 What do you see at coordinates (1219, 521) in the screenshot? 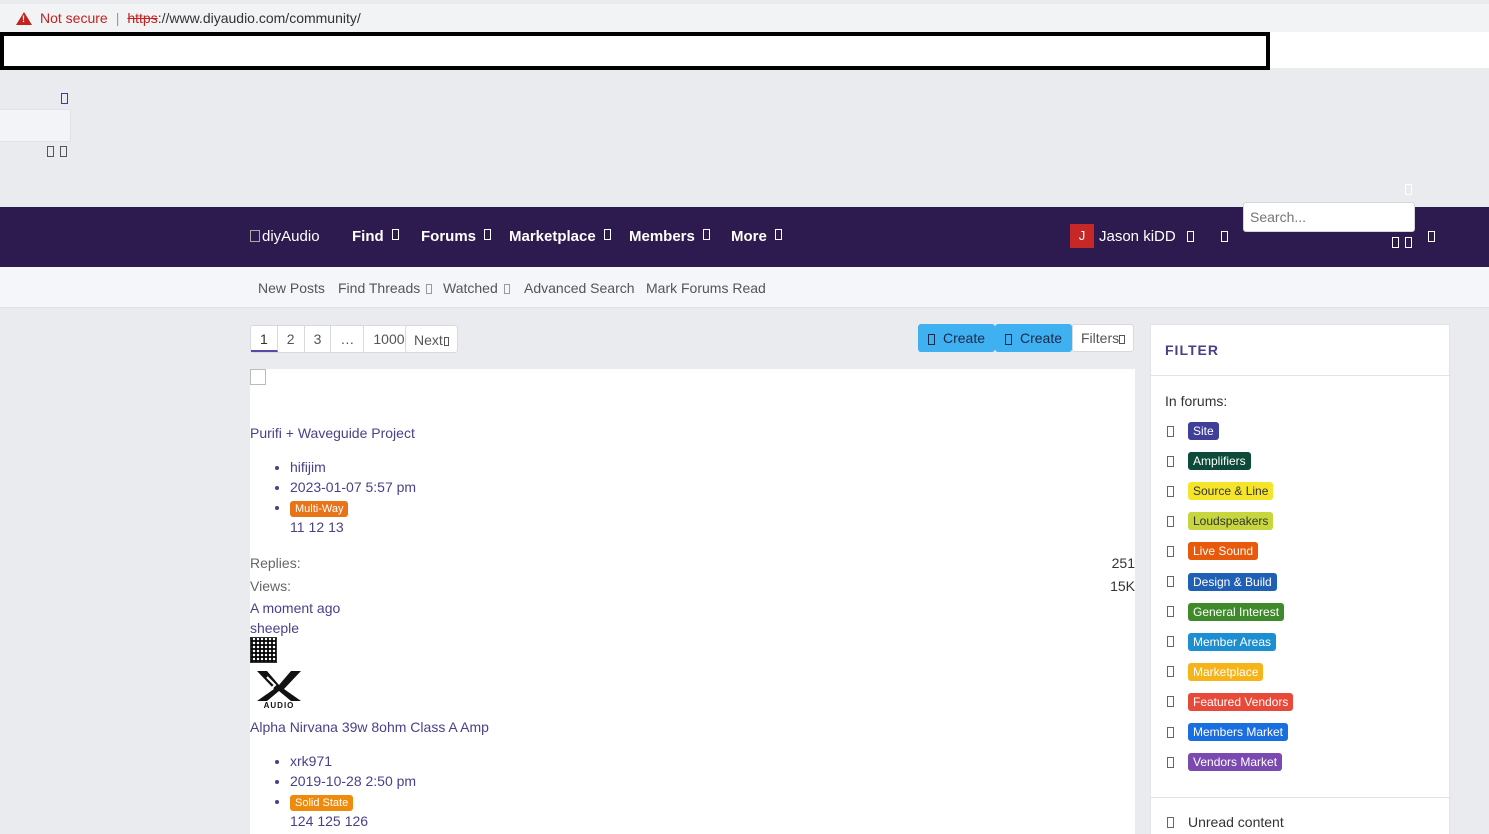
I see `forum-filter-row: Loudspeakers` at bounding box center [1219, 521].